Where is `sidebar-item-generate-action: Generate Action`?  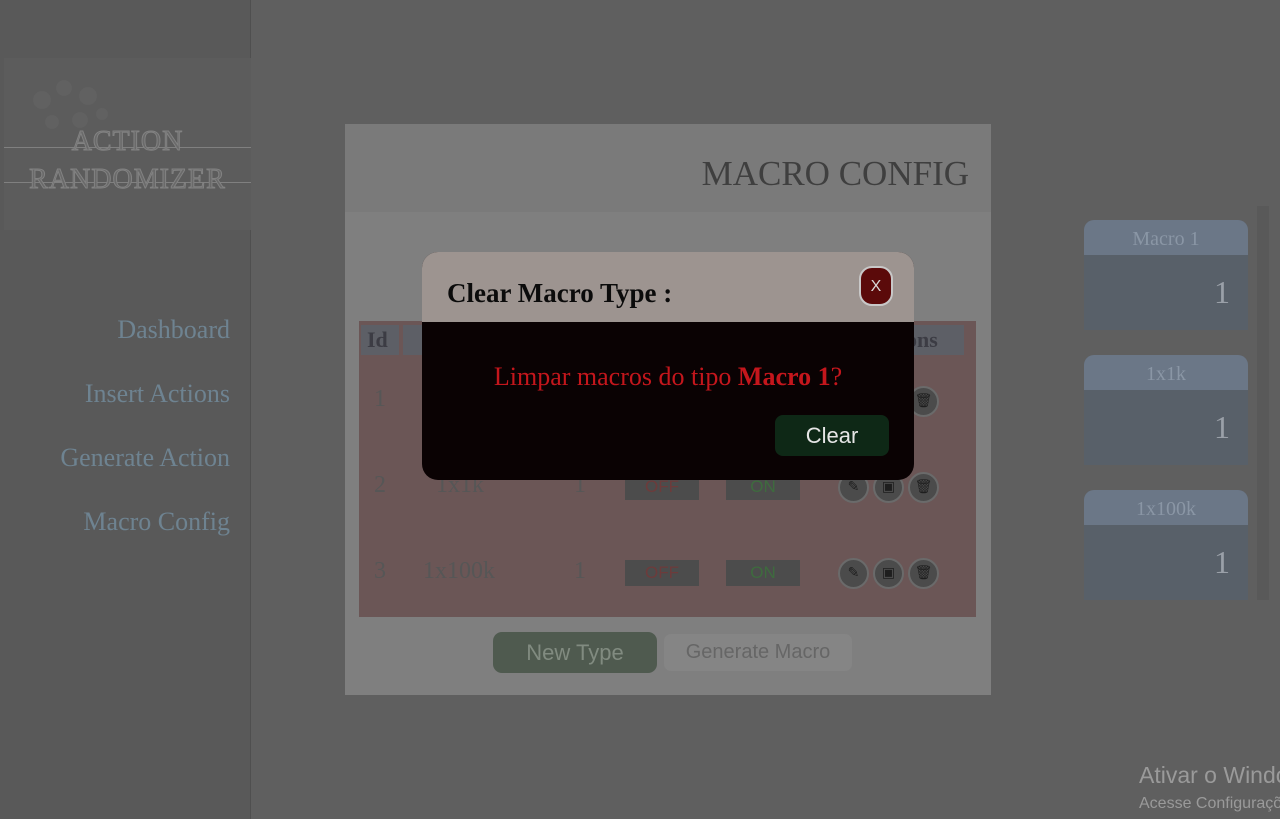 sidebar-item-generate-action: Generate Action is located at coordinates (145, 470).